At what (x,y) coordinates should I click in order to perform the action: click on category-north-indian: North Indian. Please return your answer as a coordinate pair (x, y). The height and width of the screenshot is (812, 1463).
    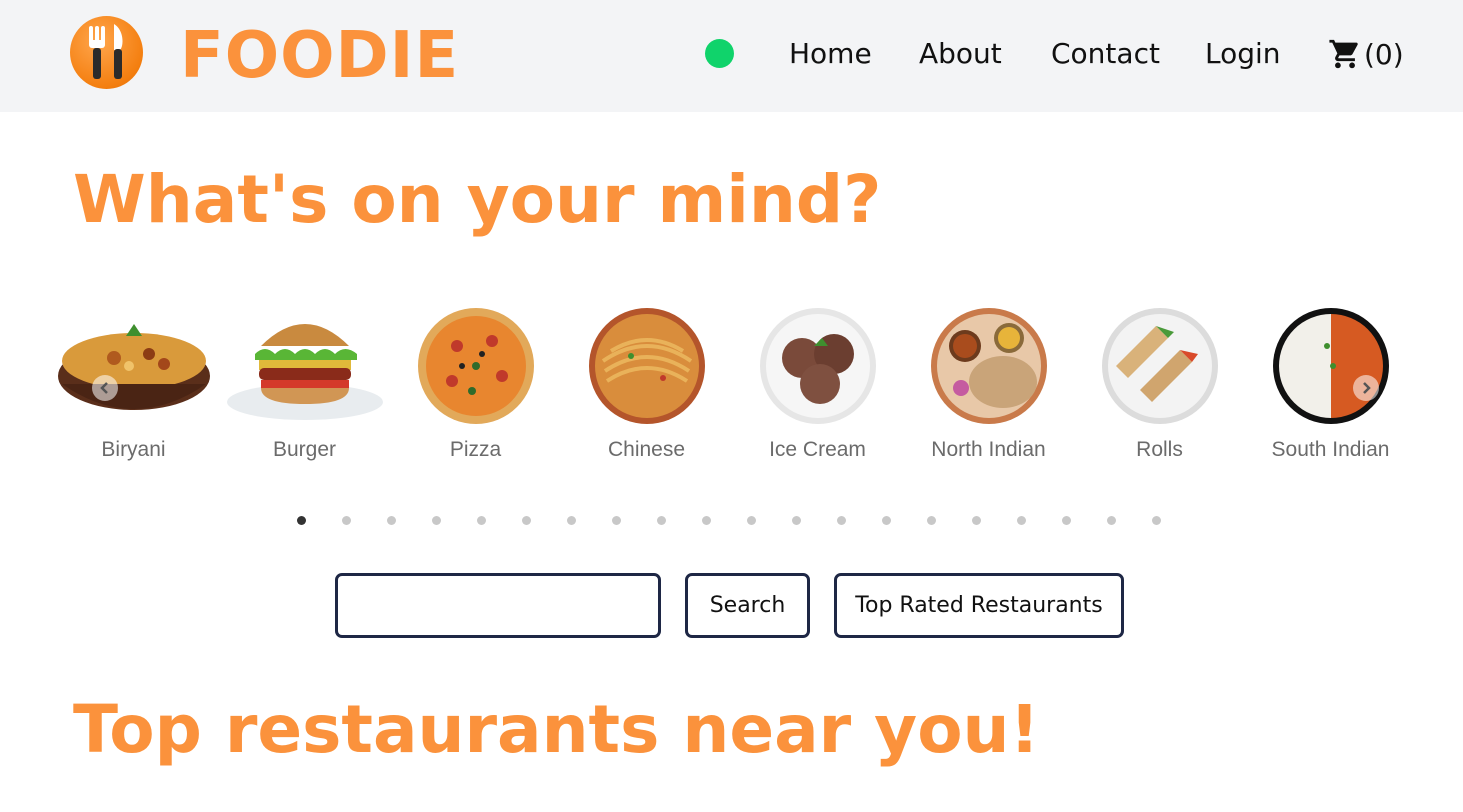
    Looking at the image, I should click on (988, 390).